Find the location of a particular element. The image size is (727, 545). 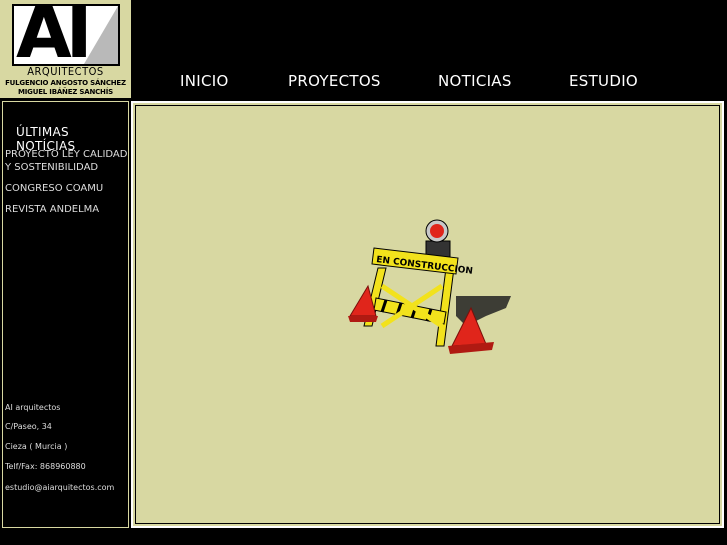

nav-noticias: NOTICIAS is located at coordinates (475, 81).